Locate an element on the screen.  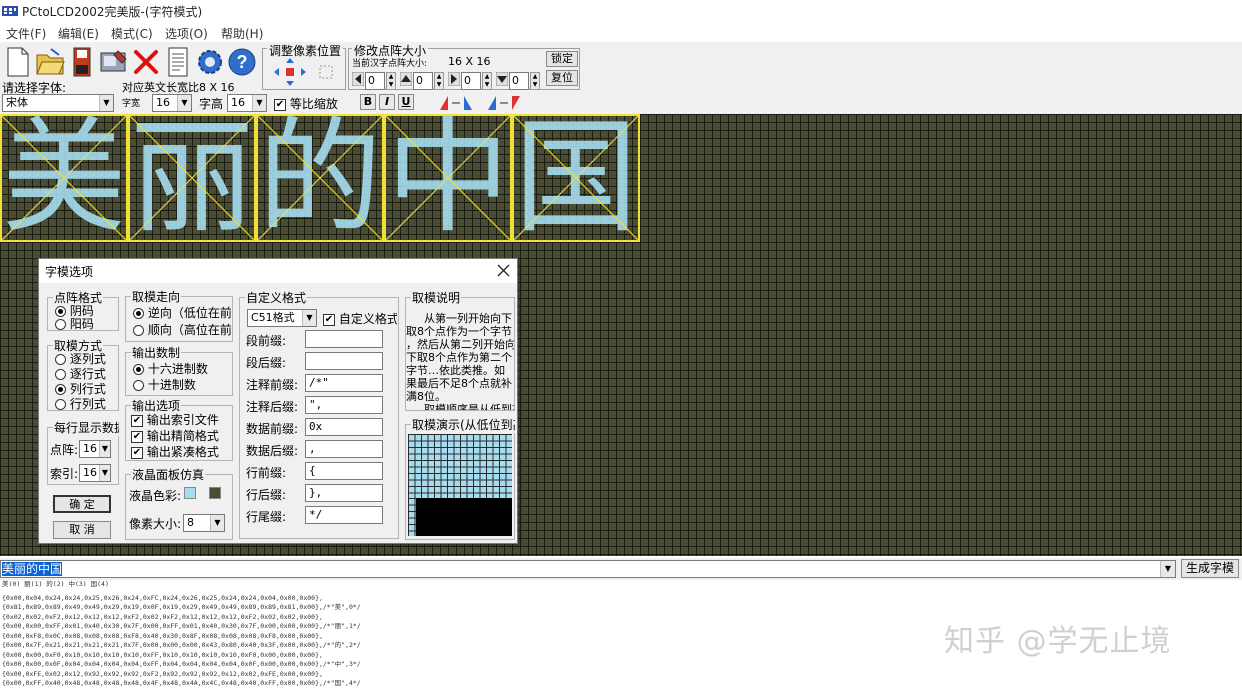
underline-button: U is located at coordinates (406, 102).